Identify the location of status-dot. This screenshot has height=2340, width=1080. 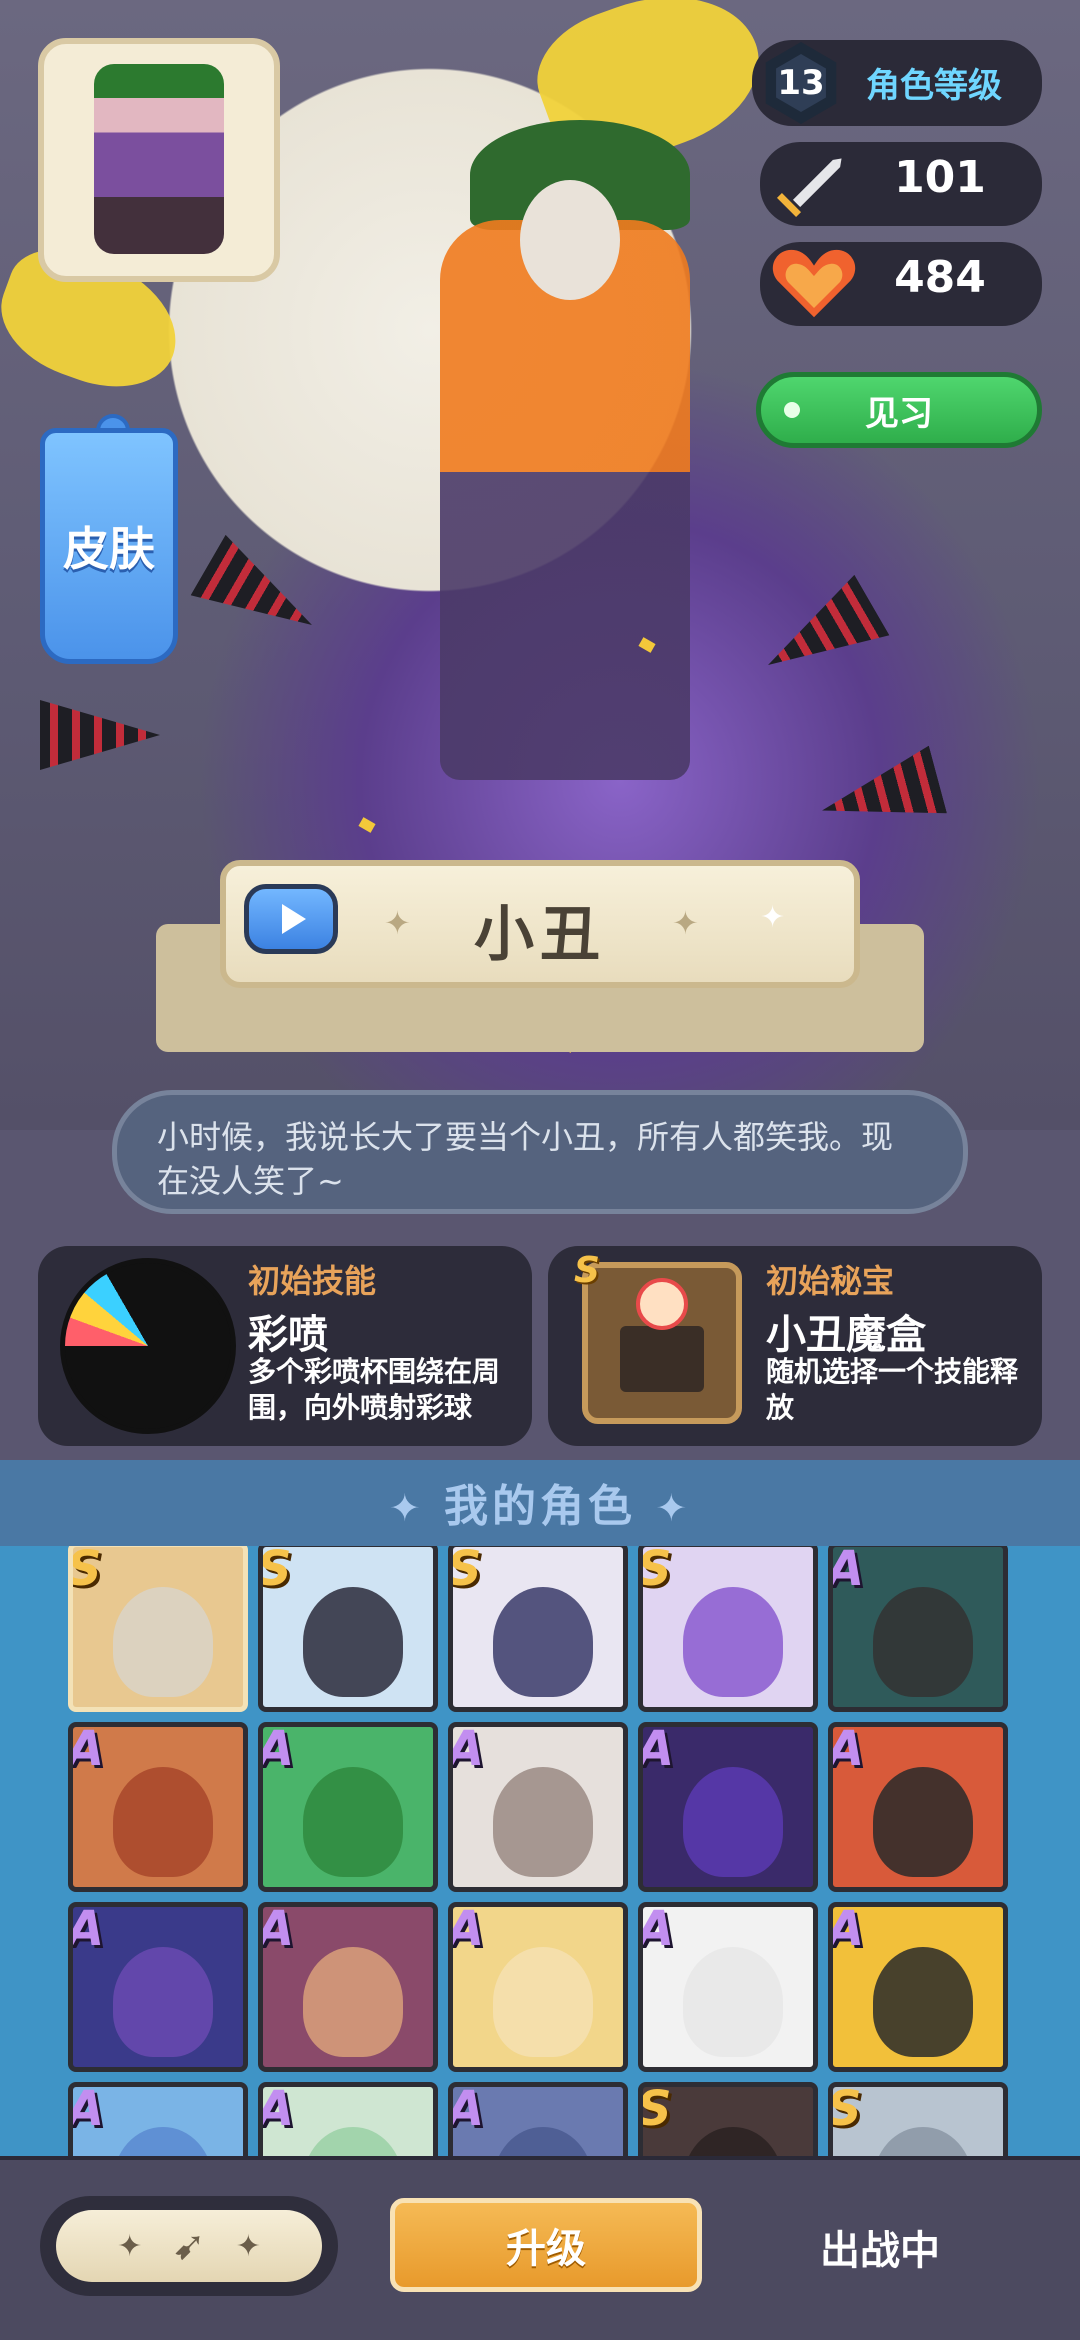
(792, 410).